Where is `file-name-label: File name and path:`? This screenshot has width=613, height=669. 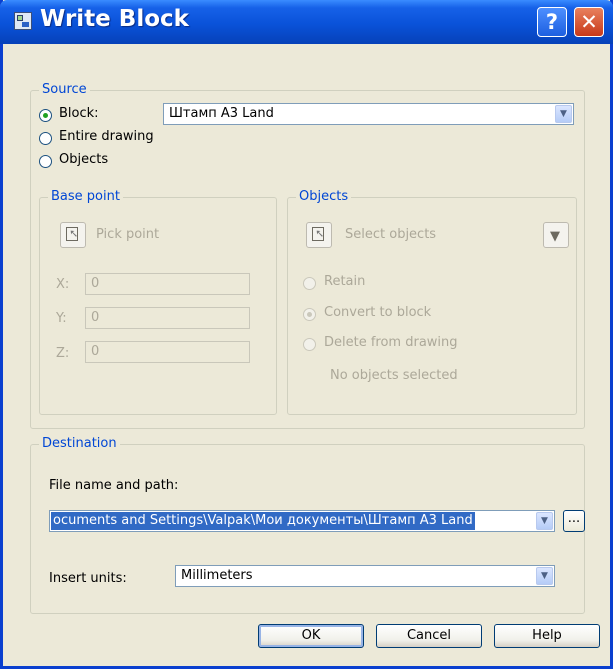
file-name-label: File name and path: is located at coordinates (114, 485).